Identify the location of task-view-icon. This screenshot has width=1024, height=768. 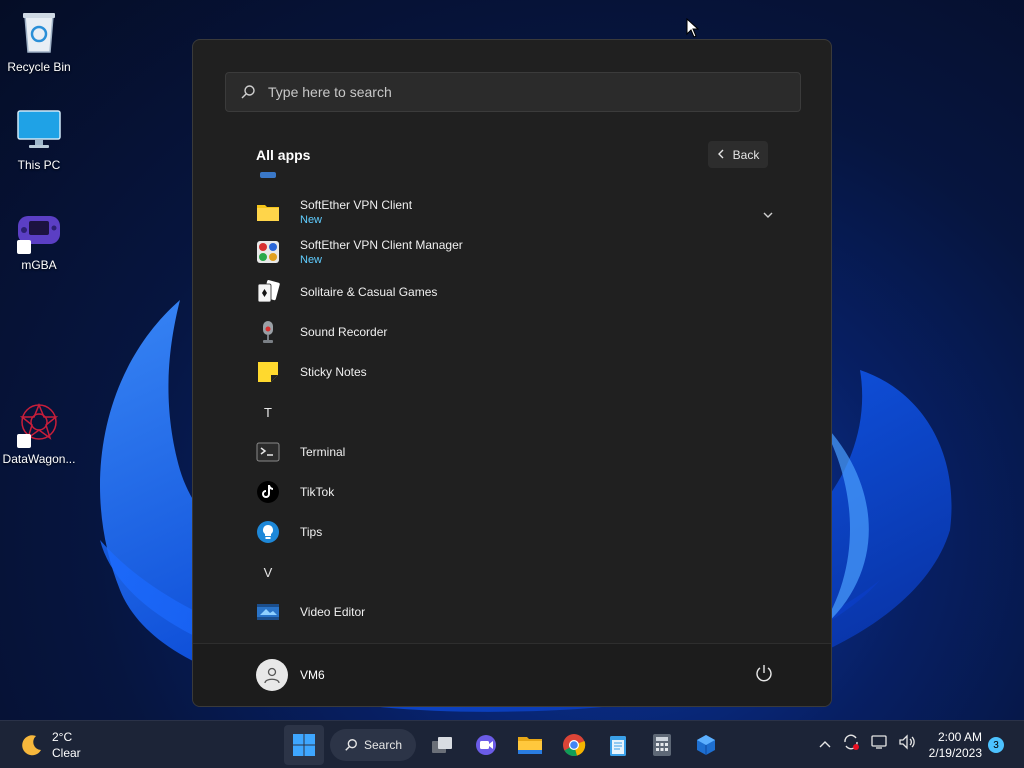
(442, 745).